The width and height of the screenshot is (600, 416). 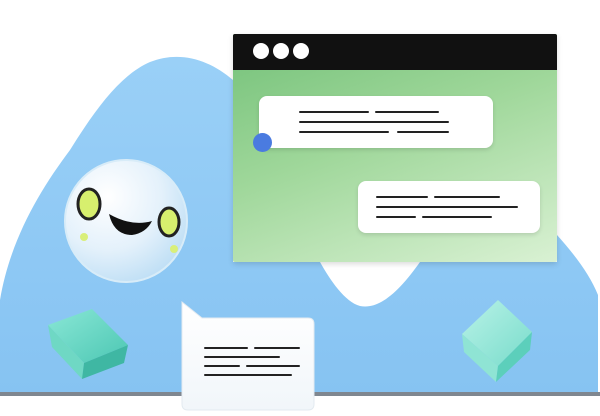 What do you see at coordinates (126, 221) in the screenshot?
I see `smiley-face-icon` at bounding box center [126, 221].